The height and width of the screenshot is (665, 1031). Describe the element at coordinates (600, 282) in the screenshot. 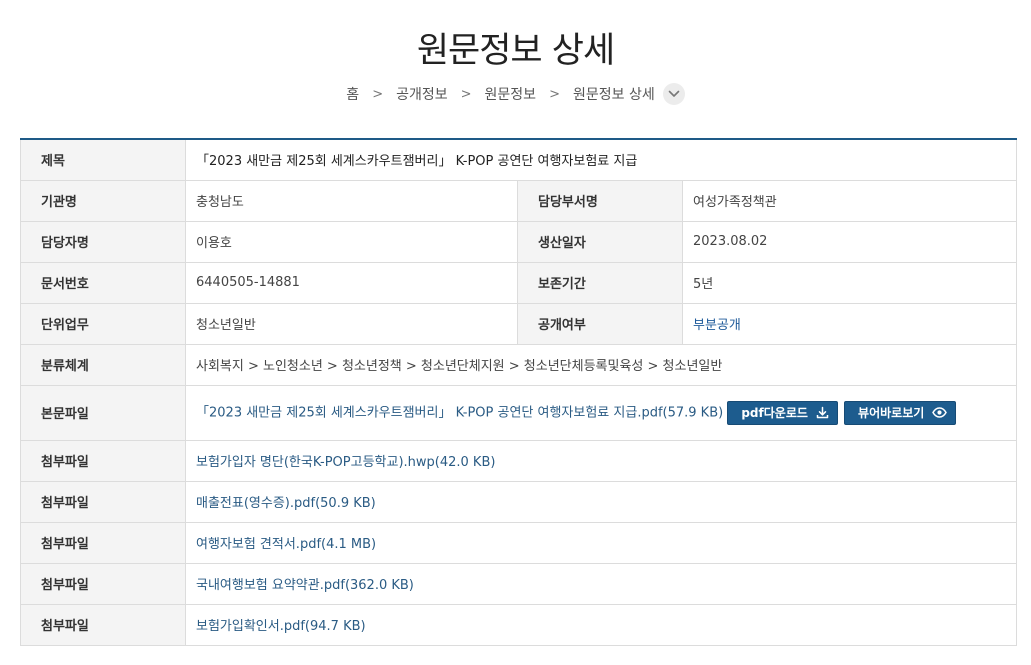

I see `retention-label: 보존기간` at that location.